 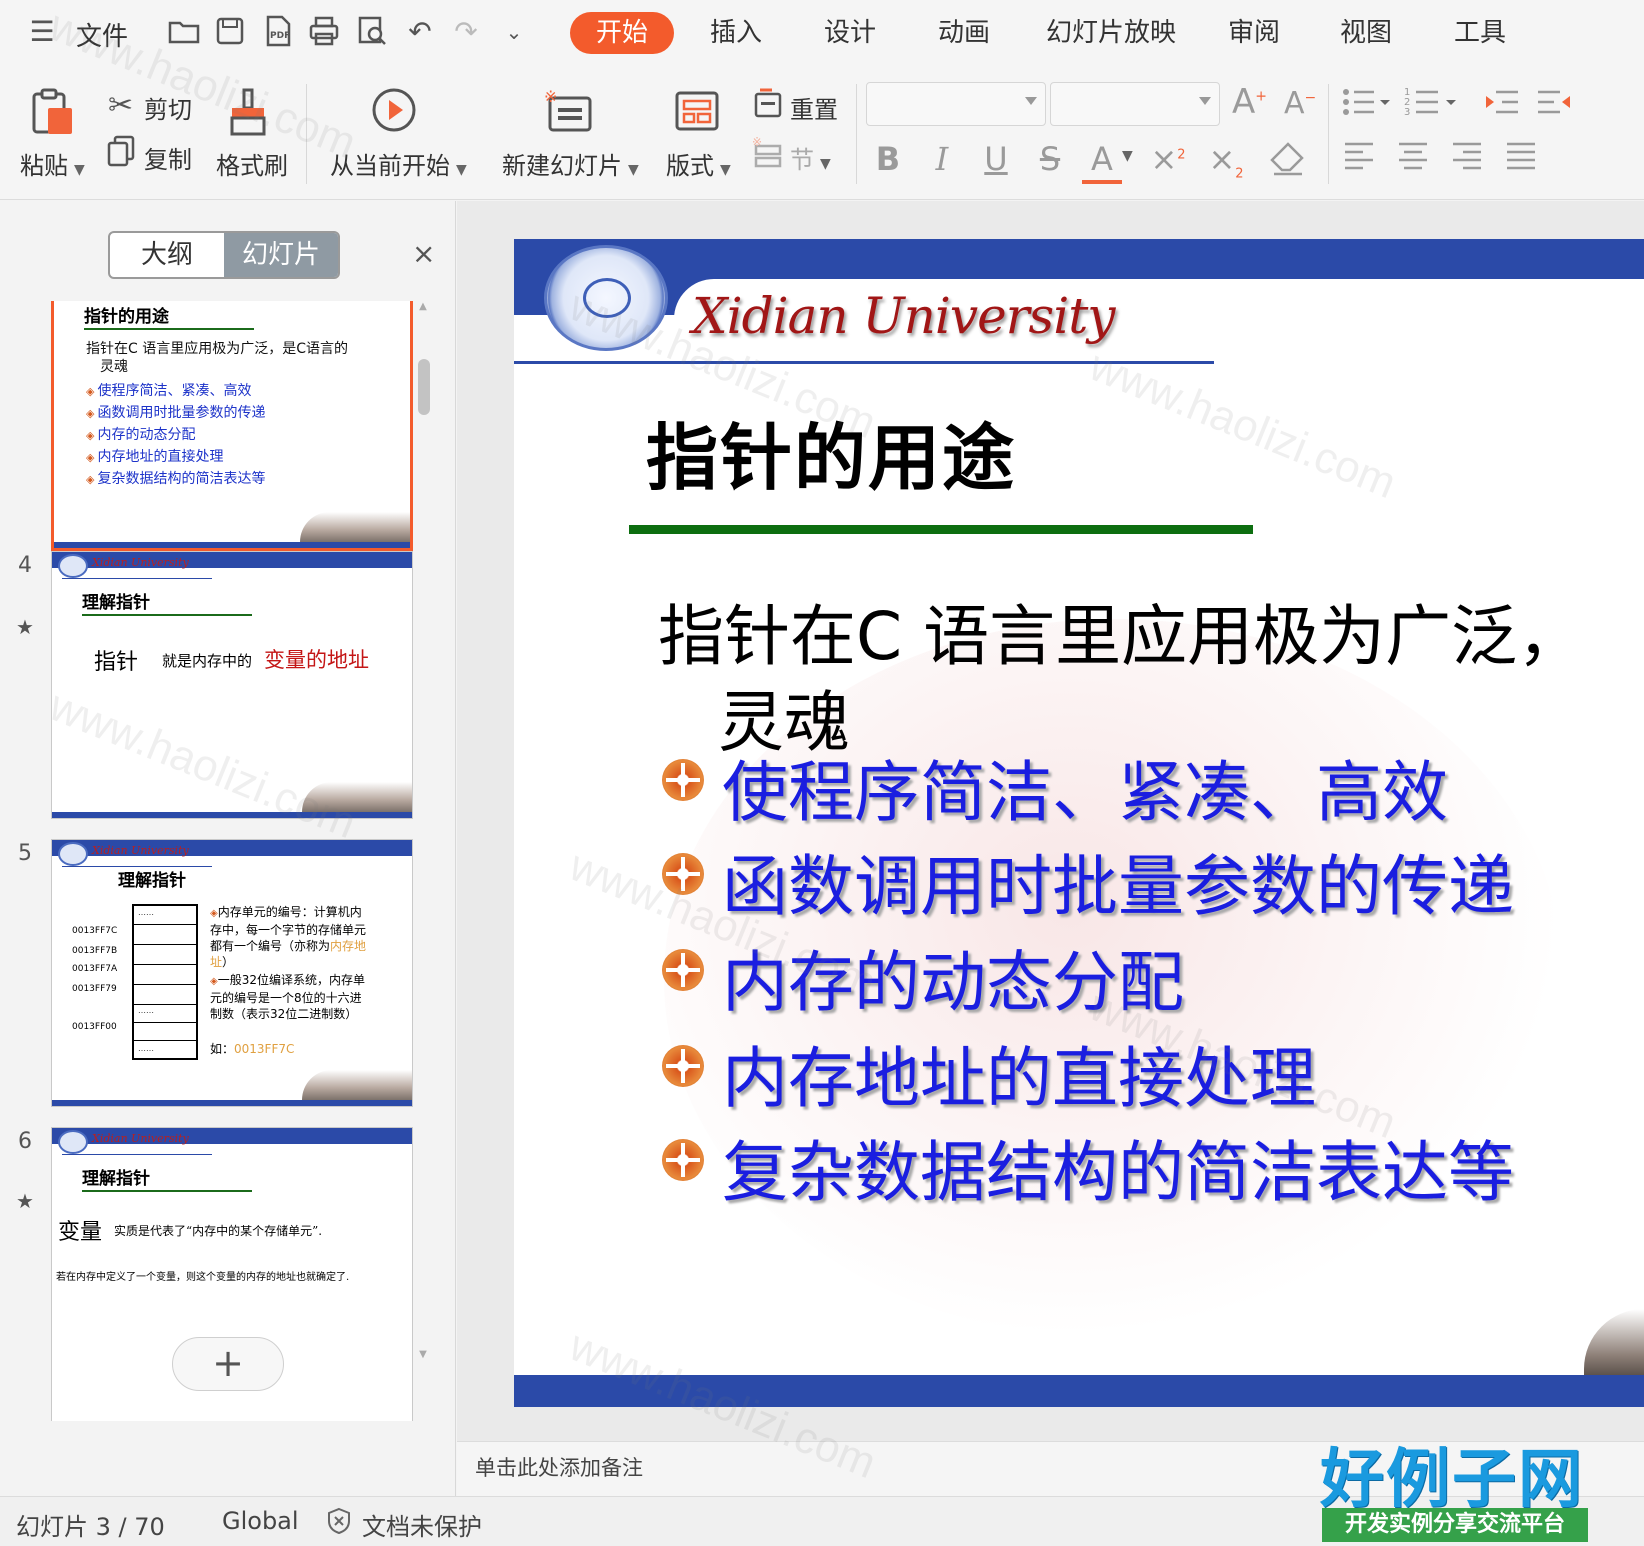 I want to click on save-icon, so click(x=230, y=32).